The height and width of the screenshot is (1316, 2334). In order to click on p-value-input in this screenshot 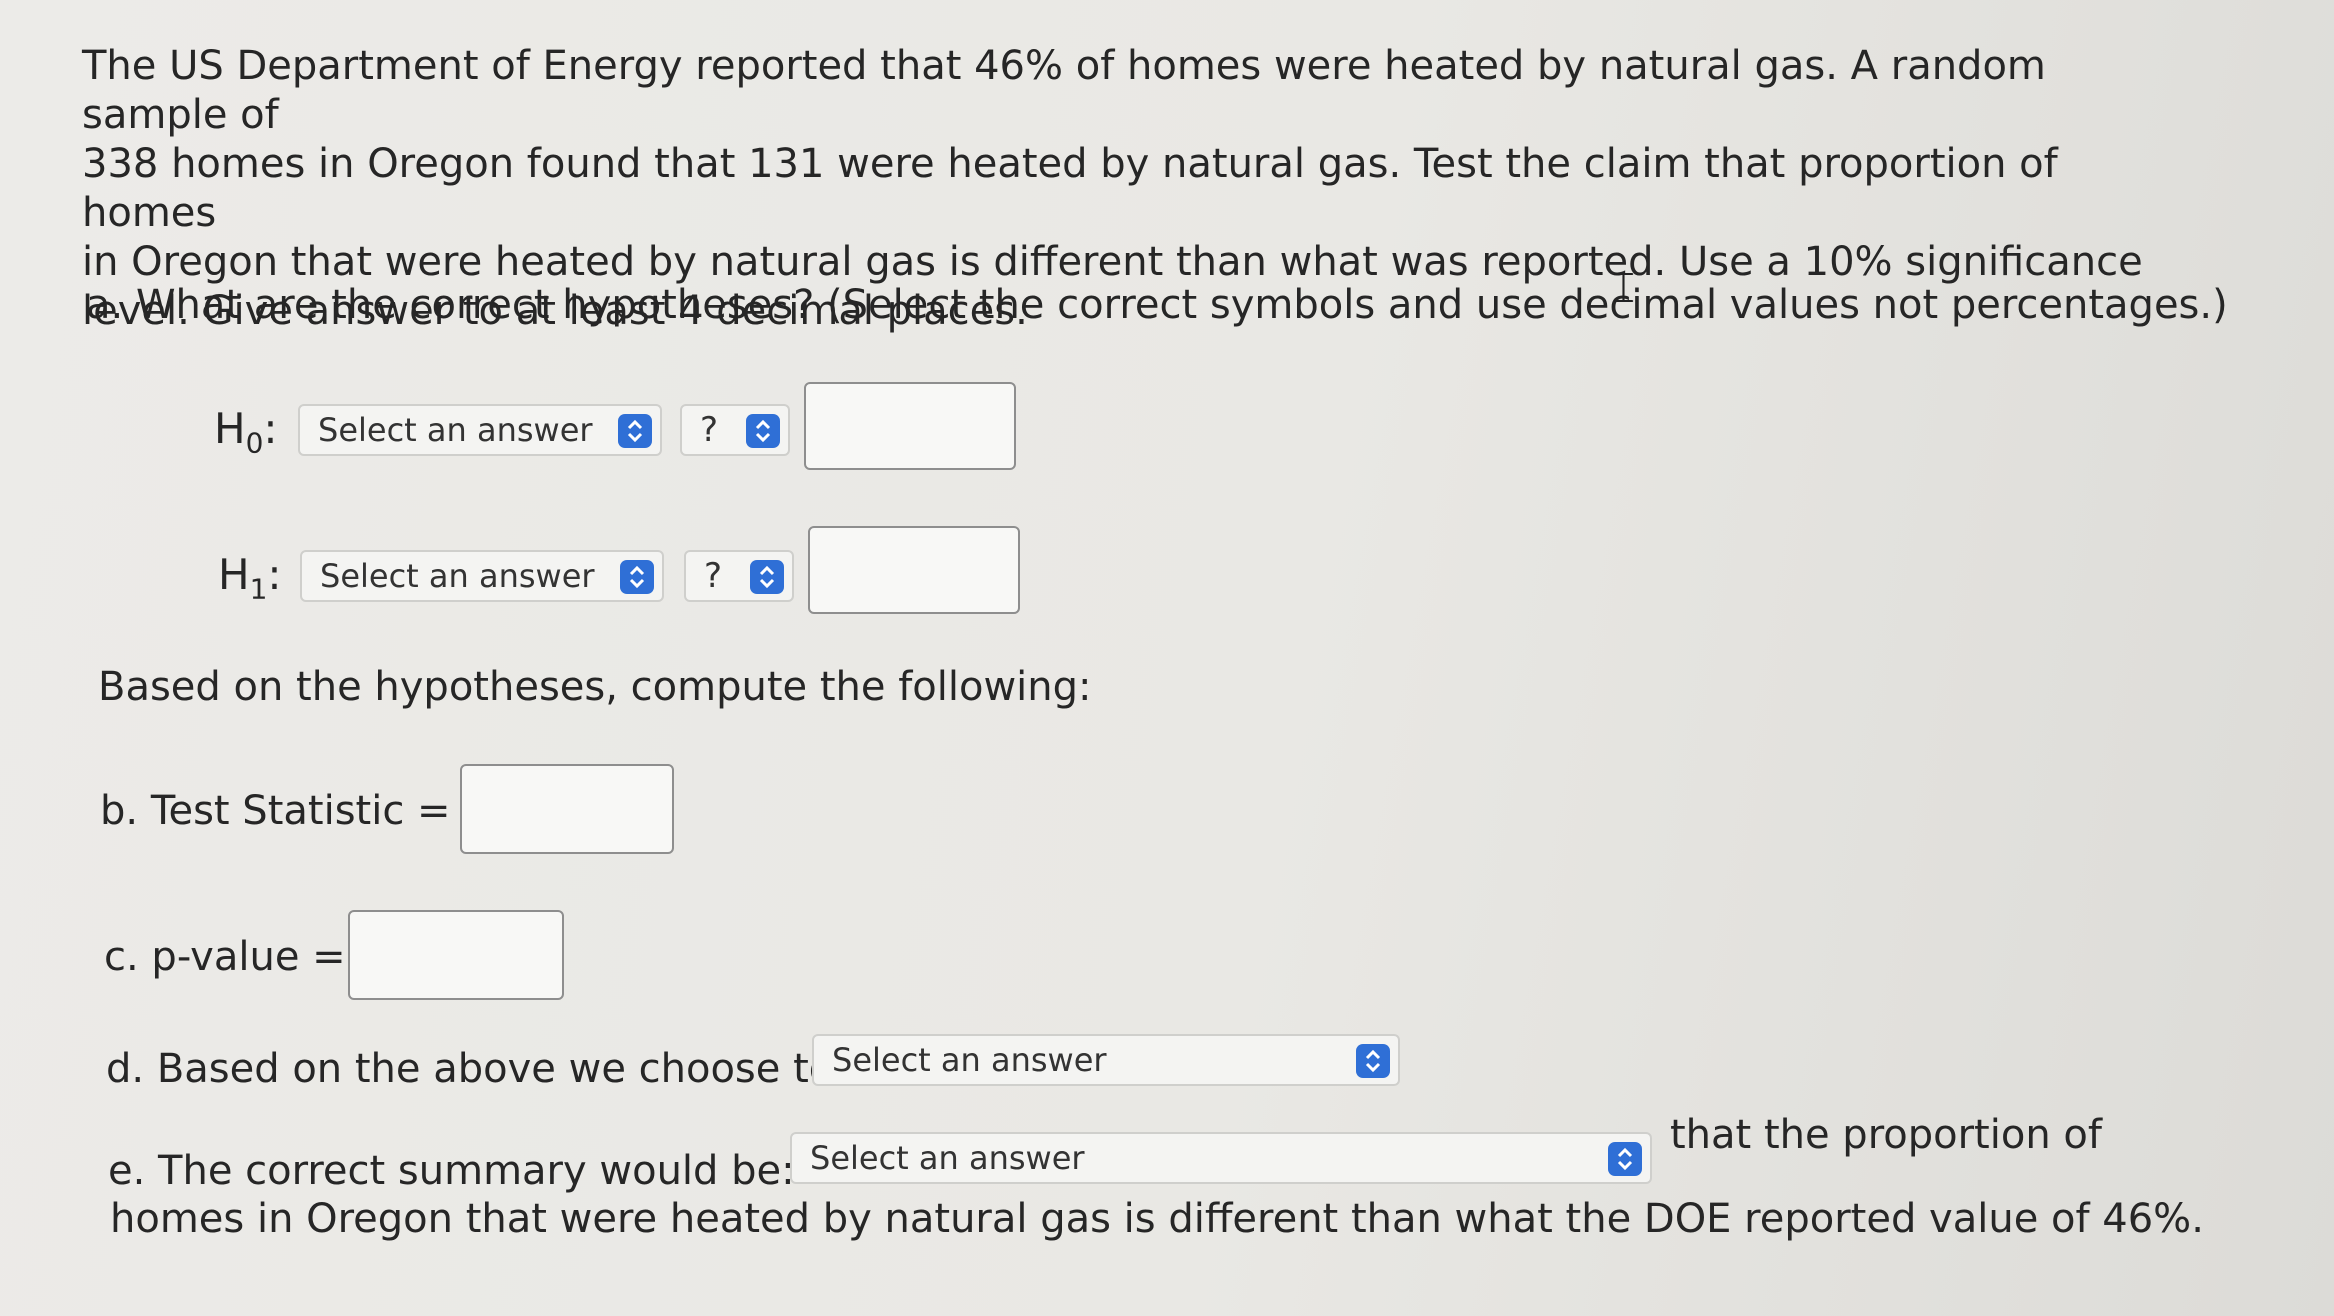, I will do `click(456, 955)`.